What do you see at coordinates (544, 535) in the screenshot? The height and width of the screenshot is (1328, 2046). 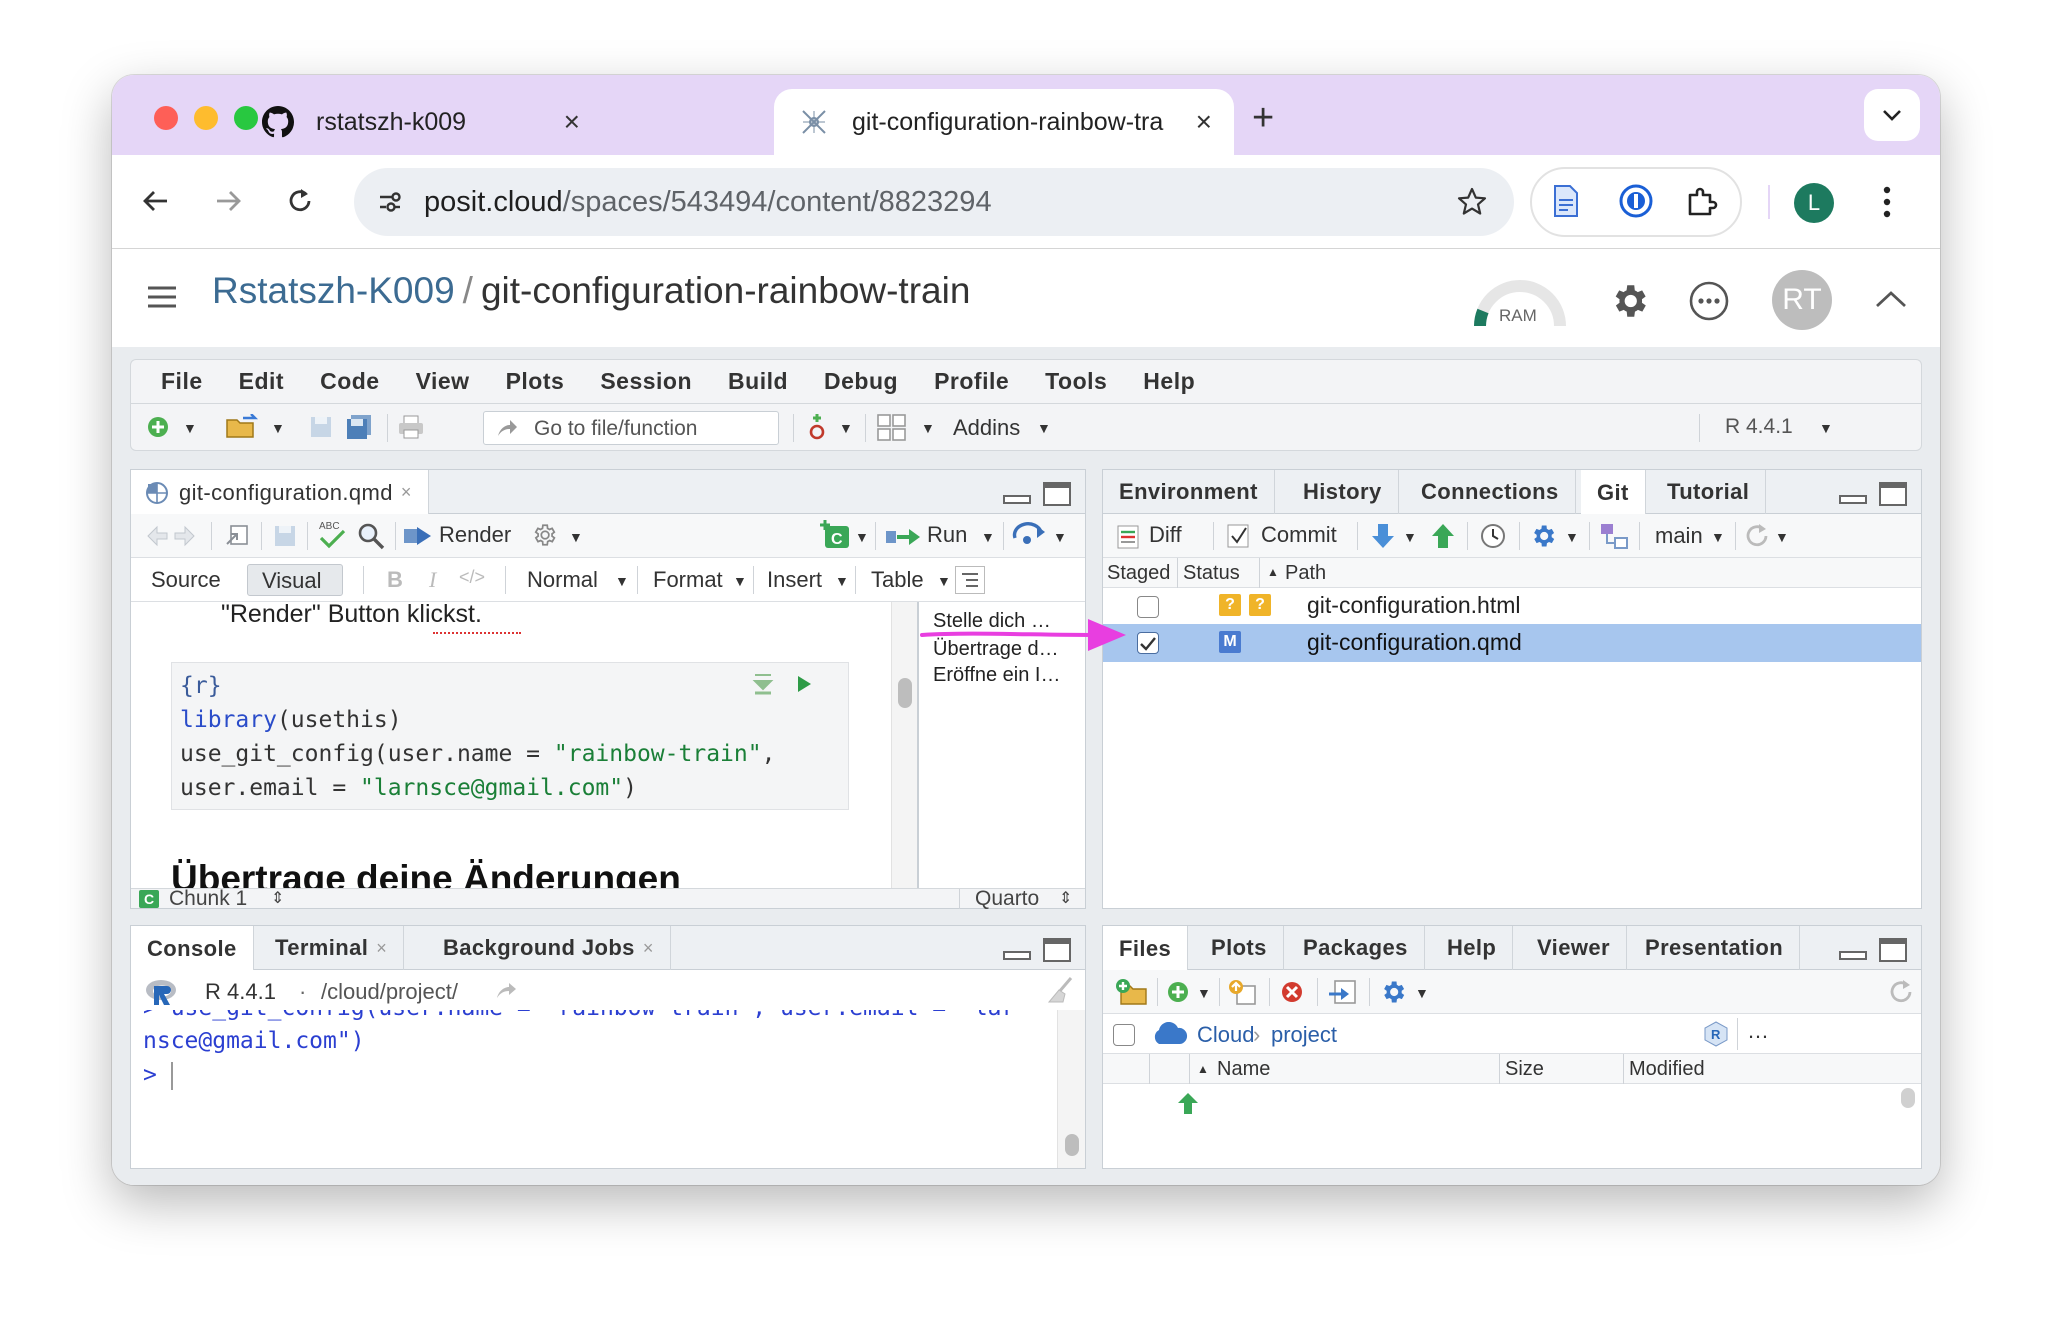 I see `render-options-gear-icon` at bounding box center [544, 535].